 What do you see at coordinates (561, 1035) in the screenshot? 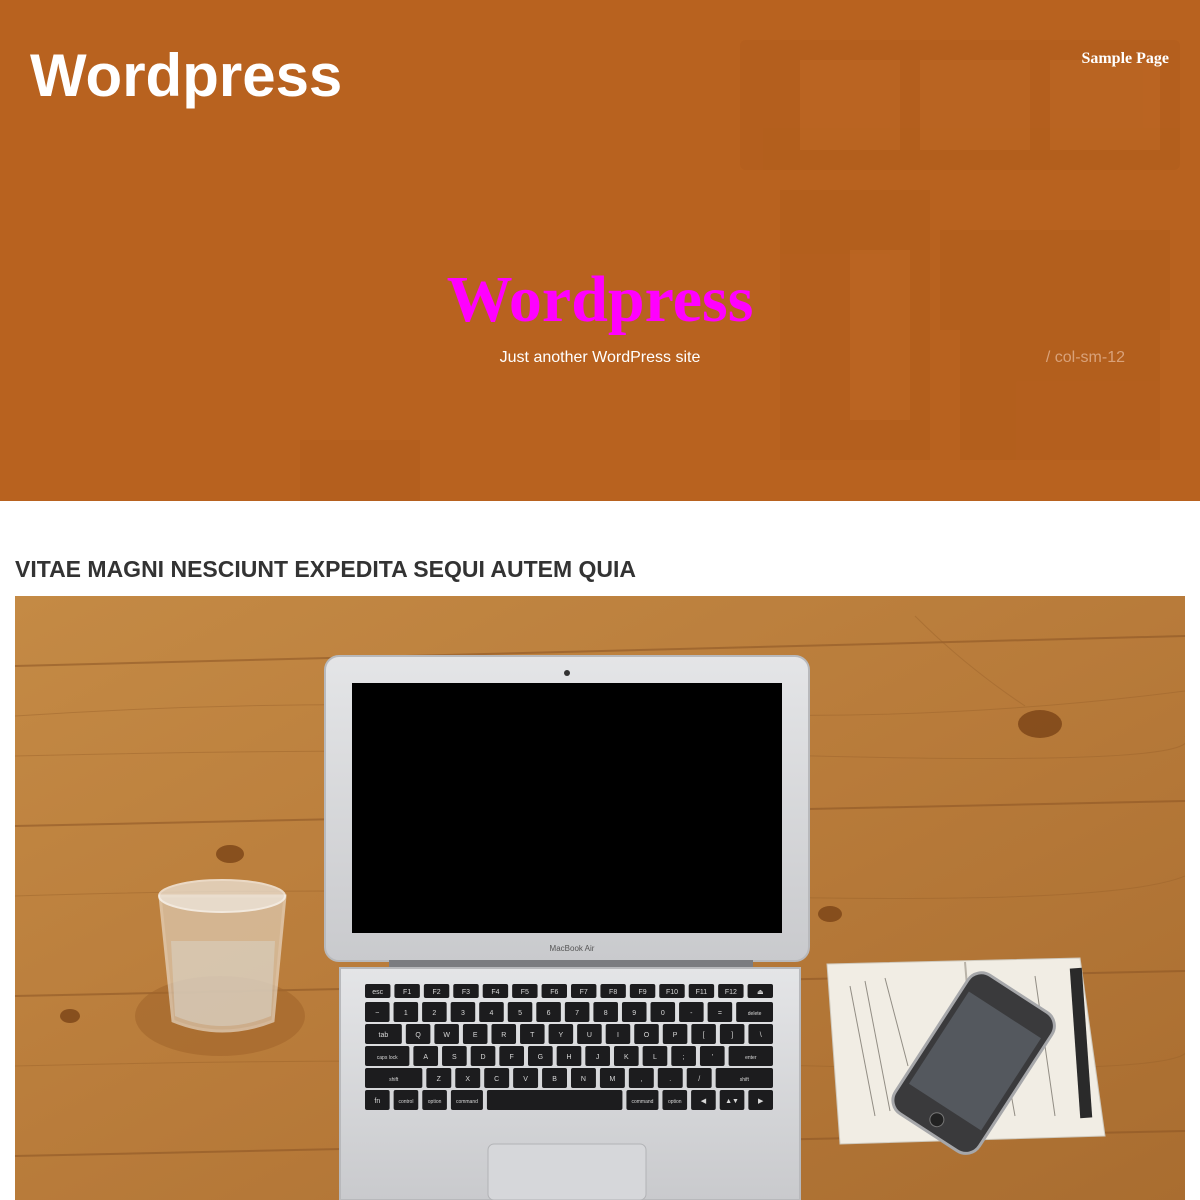
I see `keyboard-key-label: Y` at bounding box center [561, 1035].